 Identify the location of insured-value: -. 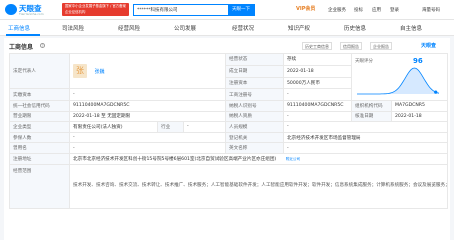
(147, 137).